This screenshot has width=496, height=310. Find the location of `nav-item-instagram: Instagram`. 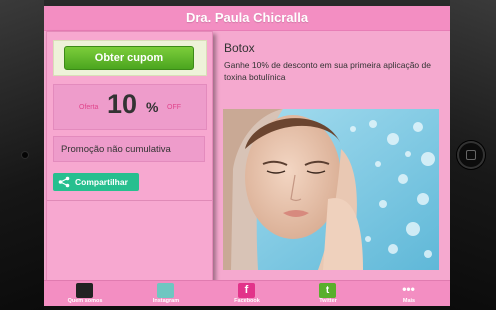

nav-item-instagram: Instagram is located at coordinates (166, 293).